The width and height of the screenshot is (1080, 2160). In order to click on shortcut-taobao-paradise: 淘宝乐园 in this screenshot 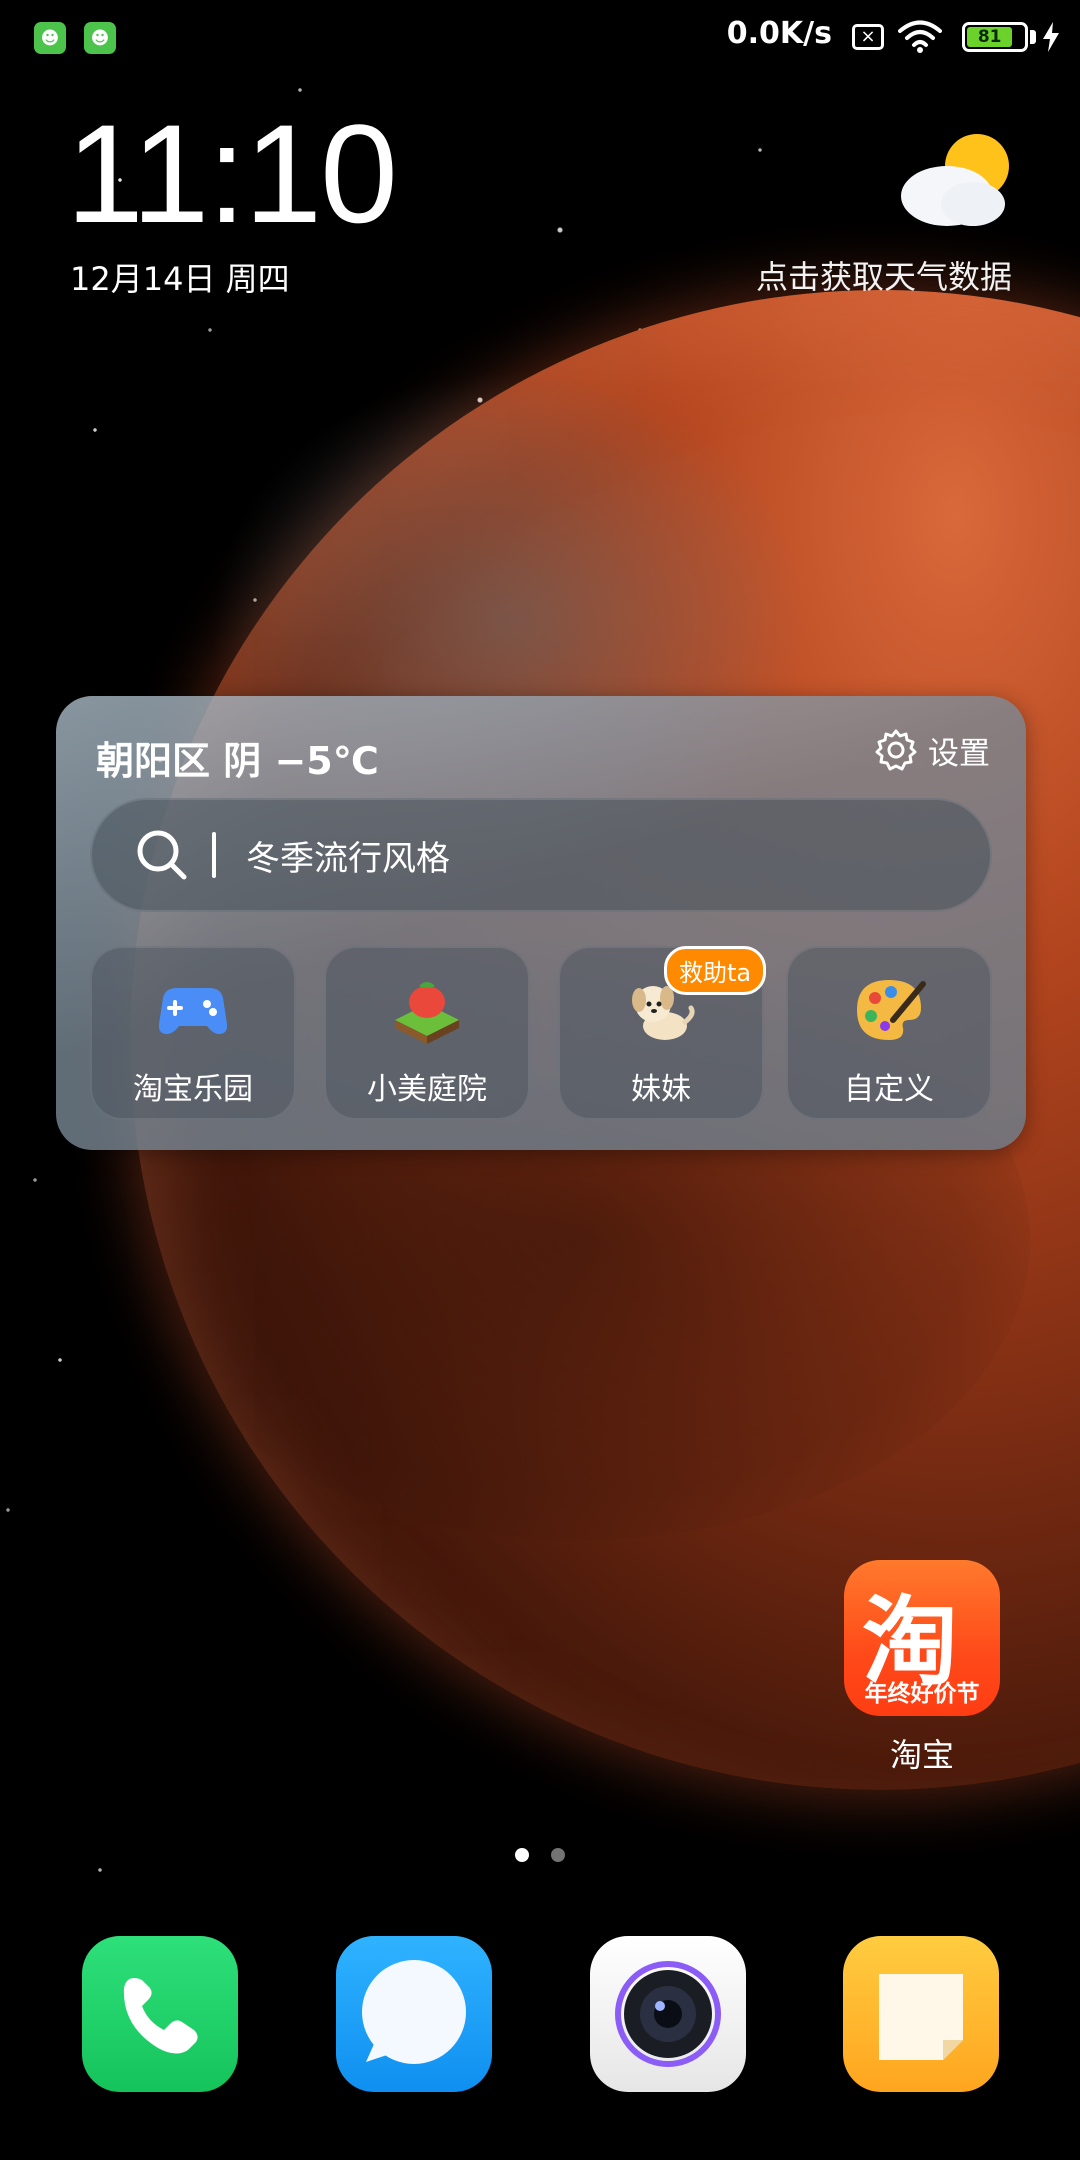, I will do `click(193, 1033)`.